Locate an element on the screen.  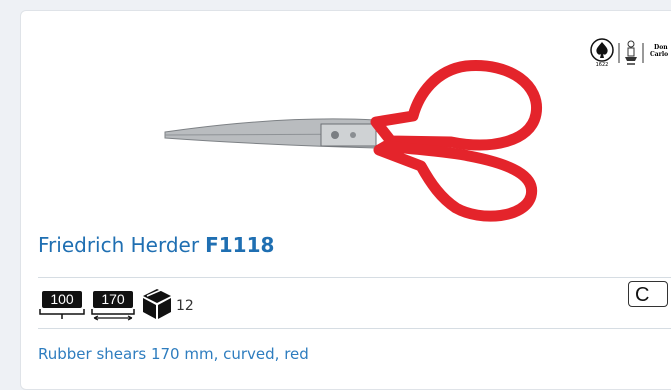
brand-logos: 1622 Don Carlo is located at coordinates (629, 53).